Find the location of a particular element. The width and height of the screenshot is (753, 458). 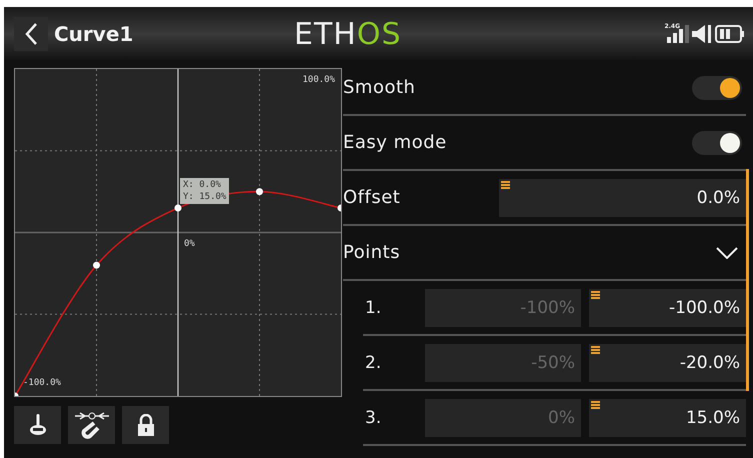

point-number: 3. is located at coordinates (373, 418).